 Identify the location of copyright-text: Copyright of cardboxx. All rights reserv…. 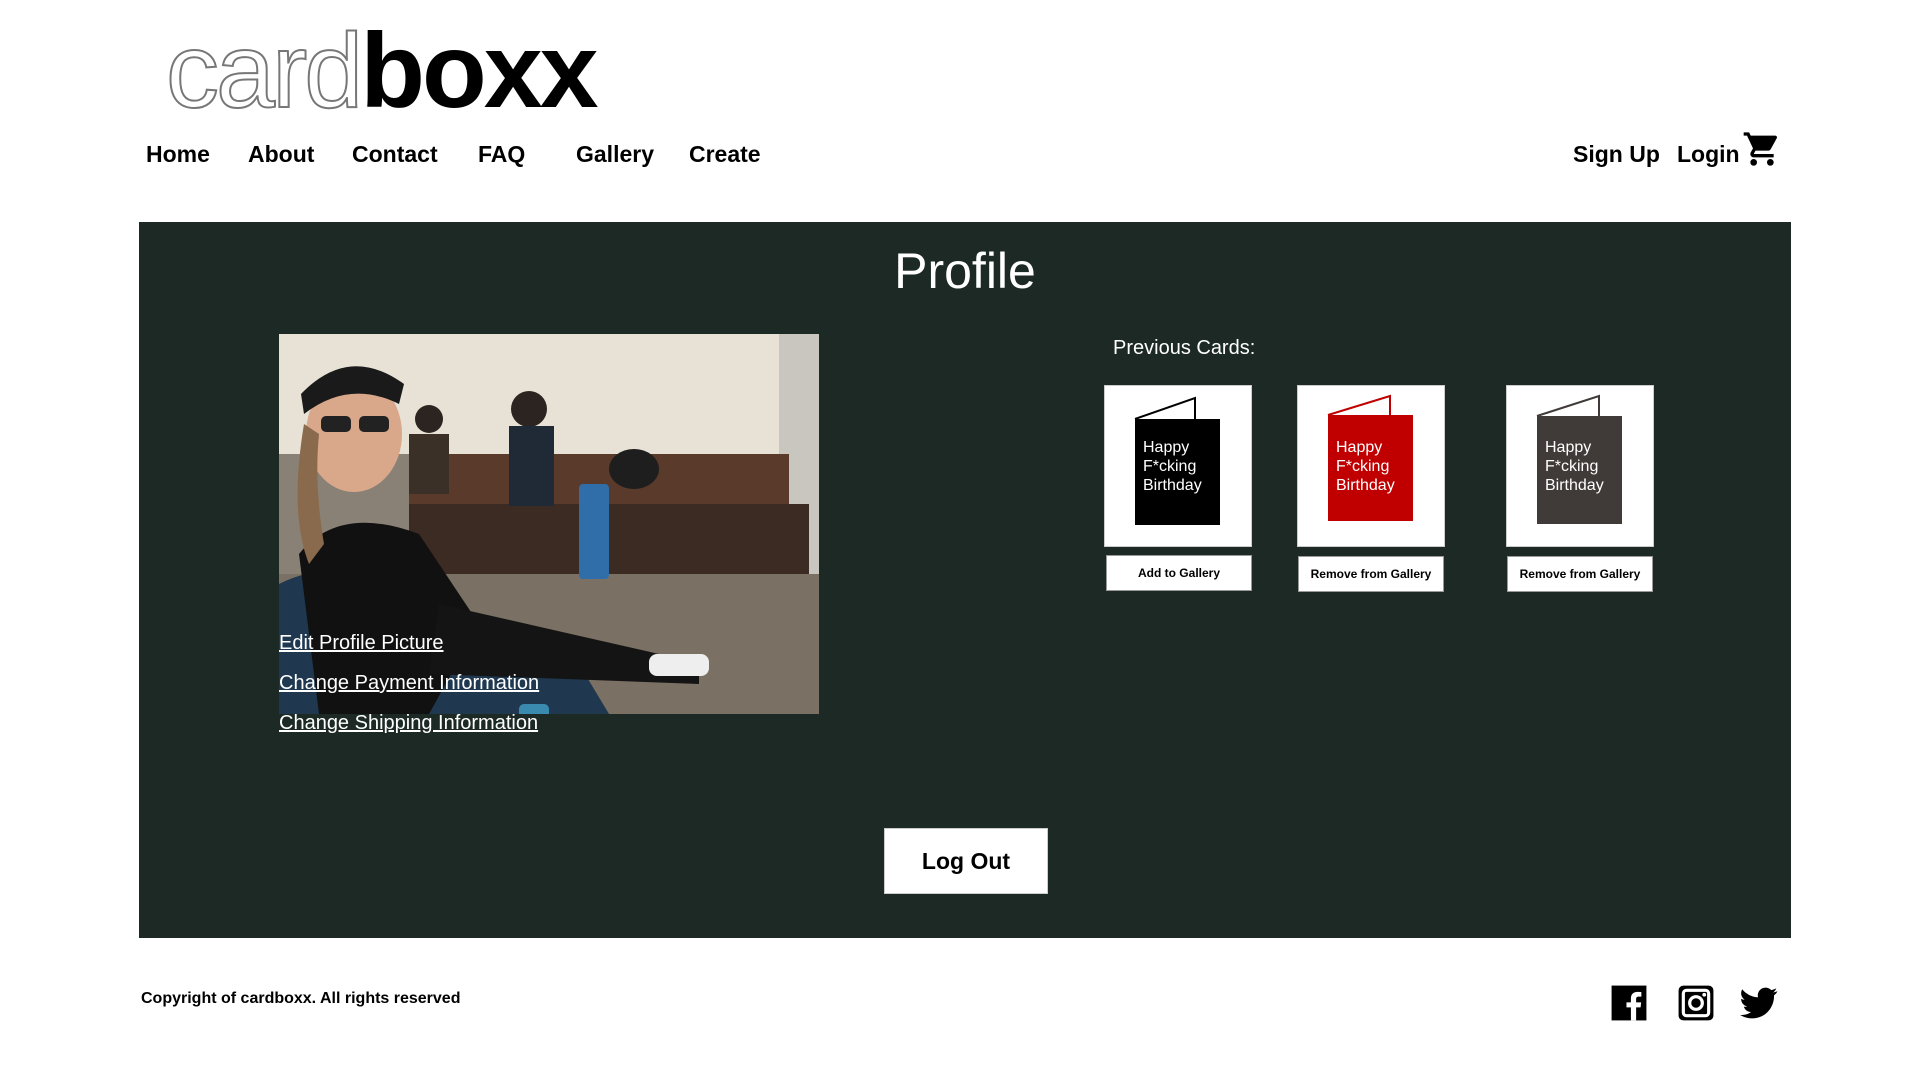
(301, 998).